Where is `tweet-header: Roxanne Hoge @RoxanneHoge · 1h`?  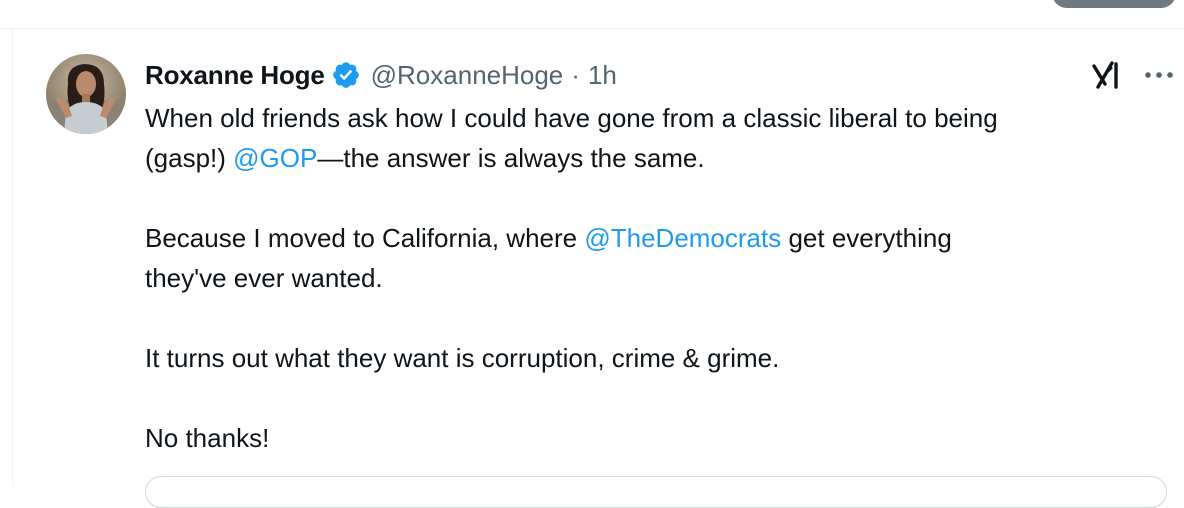
tweet-header: Roxanne Hoge @RoxanneHoge · 1h is located at coordinates (381, 75).